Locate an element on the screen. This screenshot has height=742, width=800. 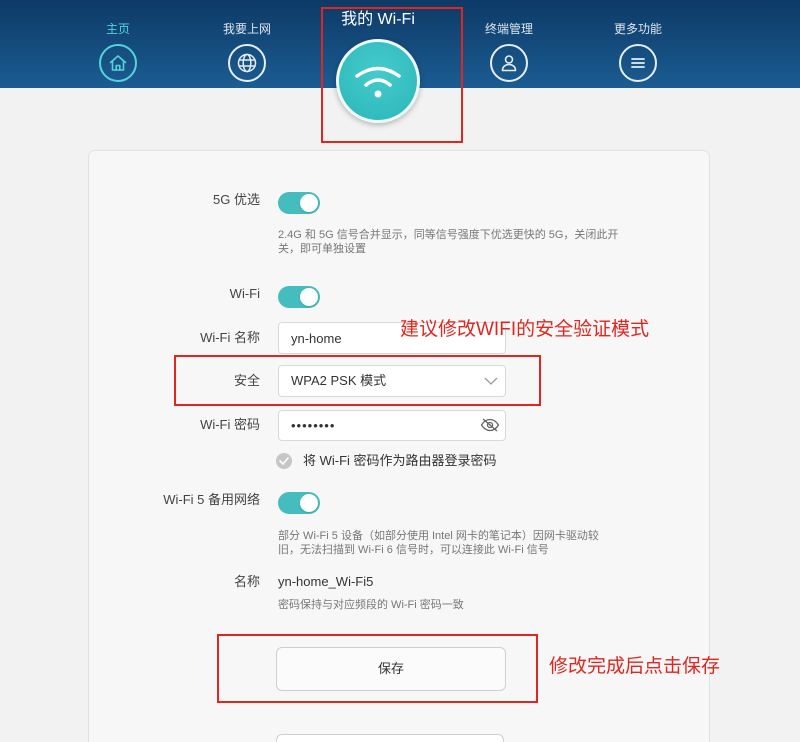
nav-my-wifi: 我的 Wi-Fi is located at coordinates (378, 62).